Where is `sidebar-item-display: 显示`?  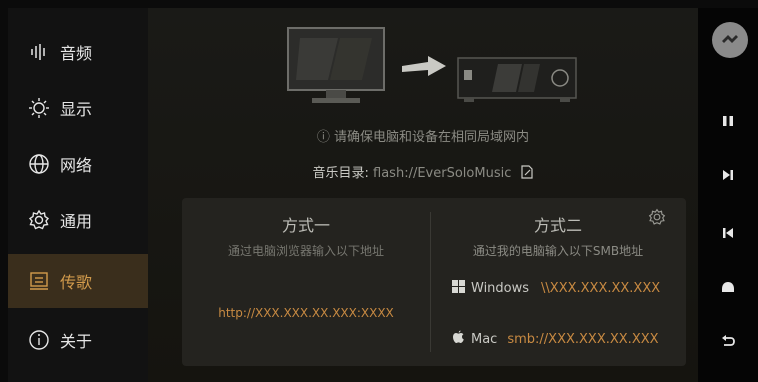
sidebar-item-display: 显示 is located at coordinates (78, 108).